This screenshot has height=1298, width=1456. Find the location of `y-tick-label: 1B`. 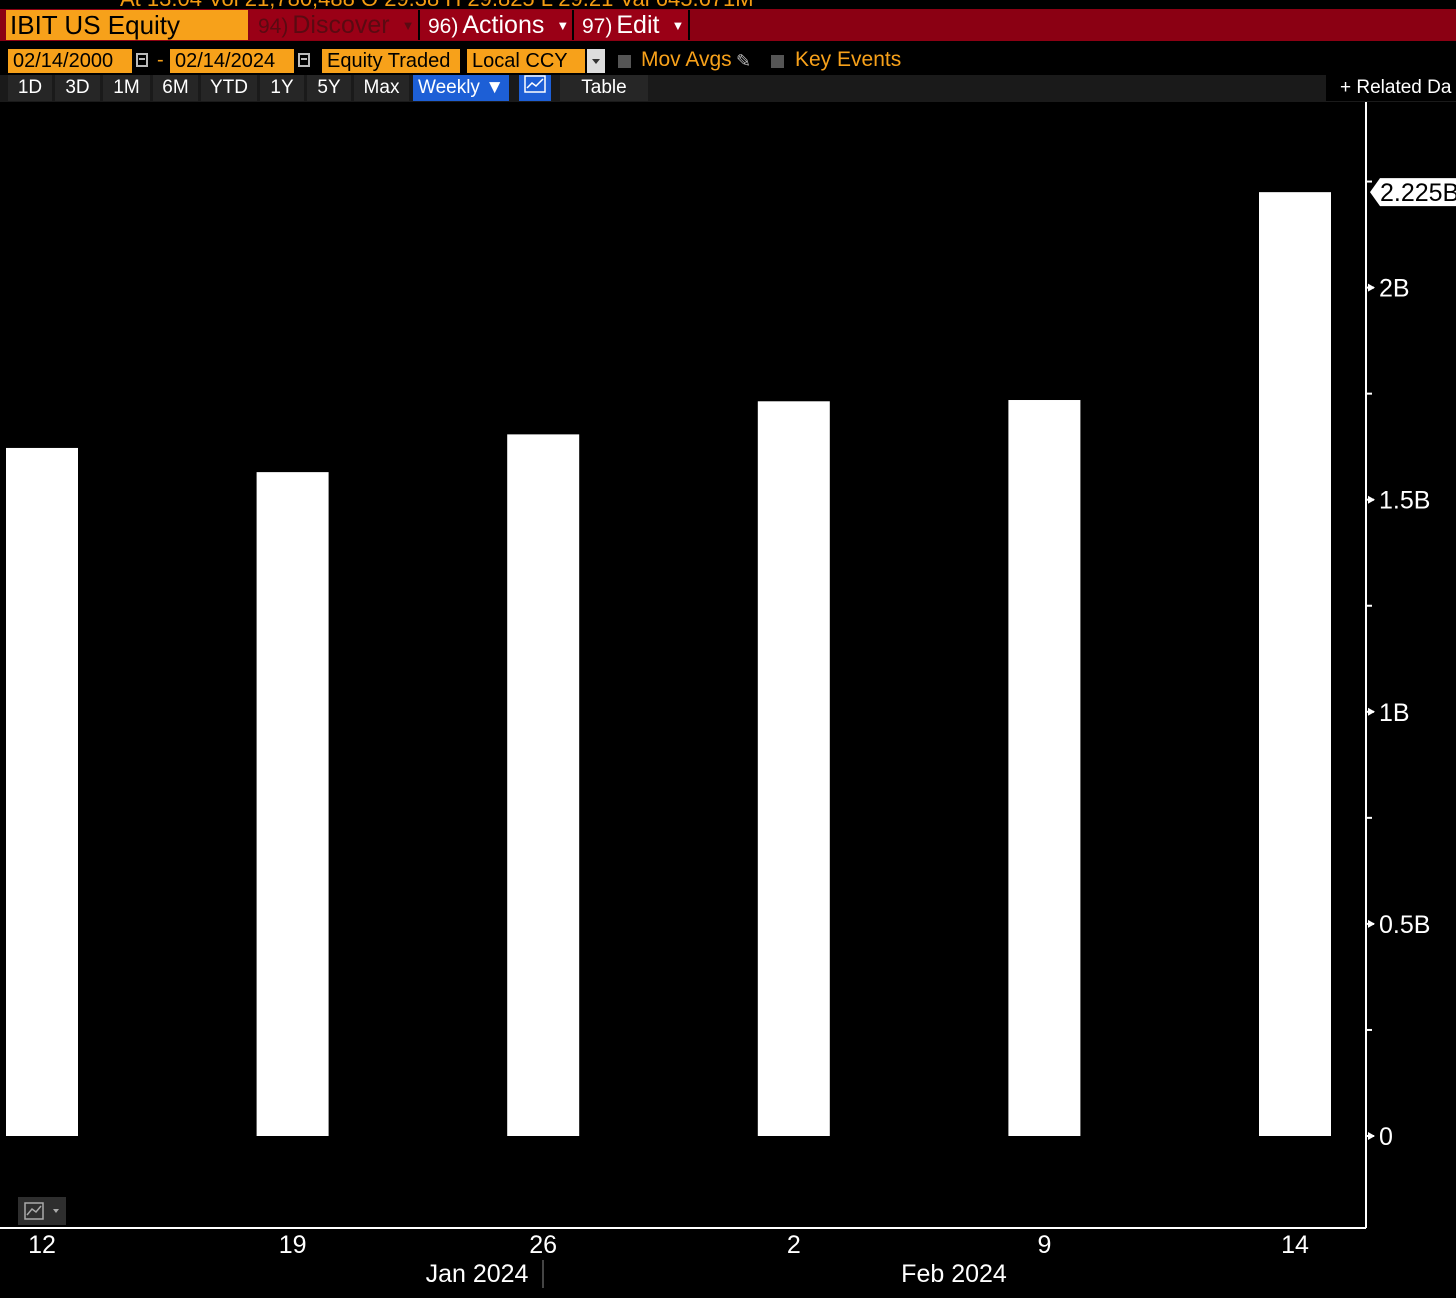

y-tick-label: 1B is located at coordinates (1394, 713).